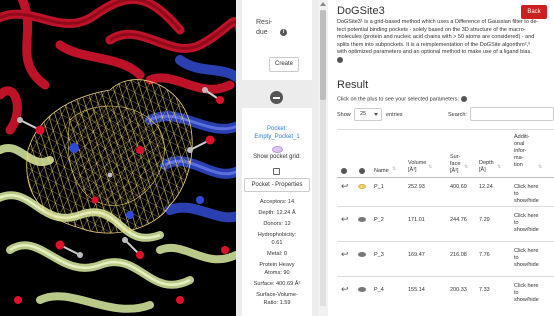 Image resolution: width=554 pixels, height=316 pixels. I want to click on prop-sv-ratio-label: Surface-Volume-, so click(277, 295).